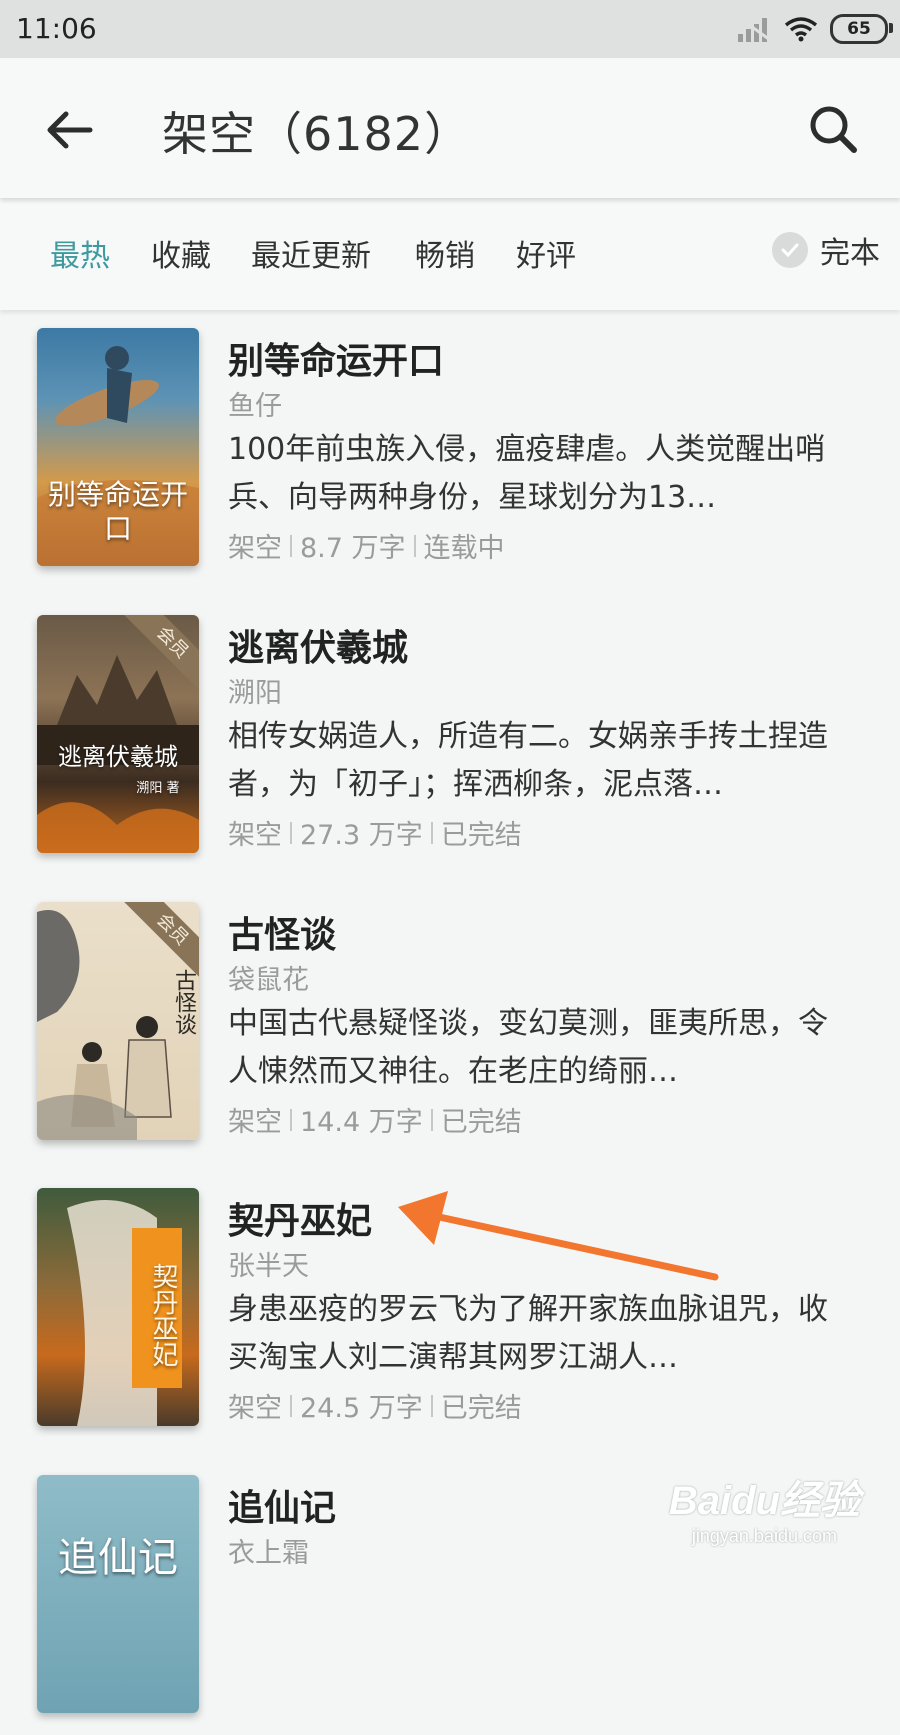 Image resolution: width=900 pixels, height=1735 pixels. What do you see at coordinates (282, 932) in the screenshot?
I see `book-title: 古怪谈` at bounding box center [282, 932].